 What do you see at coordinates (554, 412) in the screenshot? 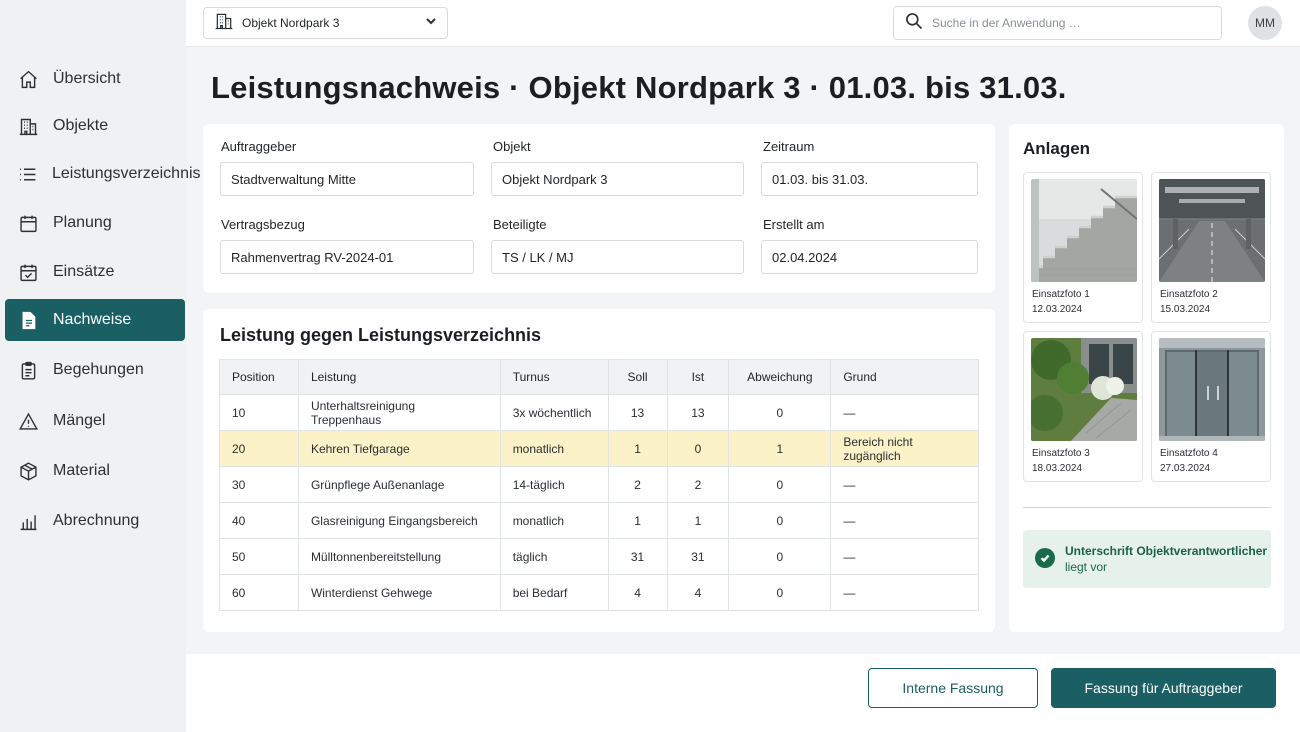
I see `cell-turnus: 3x wöchentlich` at bounding box center [554, 412].